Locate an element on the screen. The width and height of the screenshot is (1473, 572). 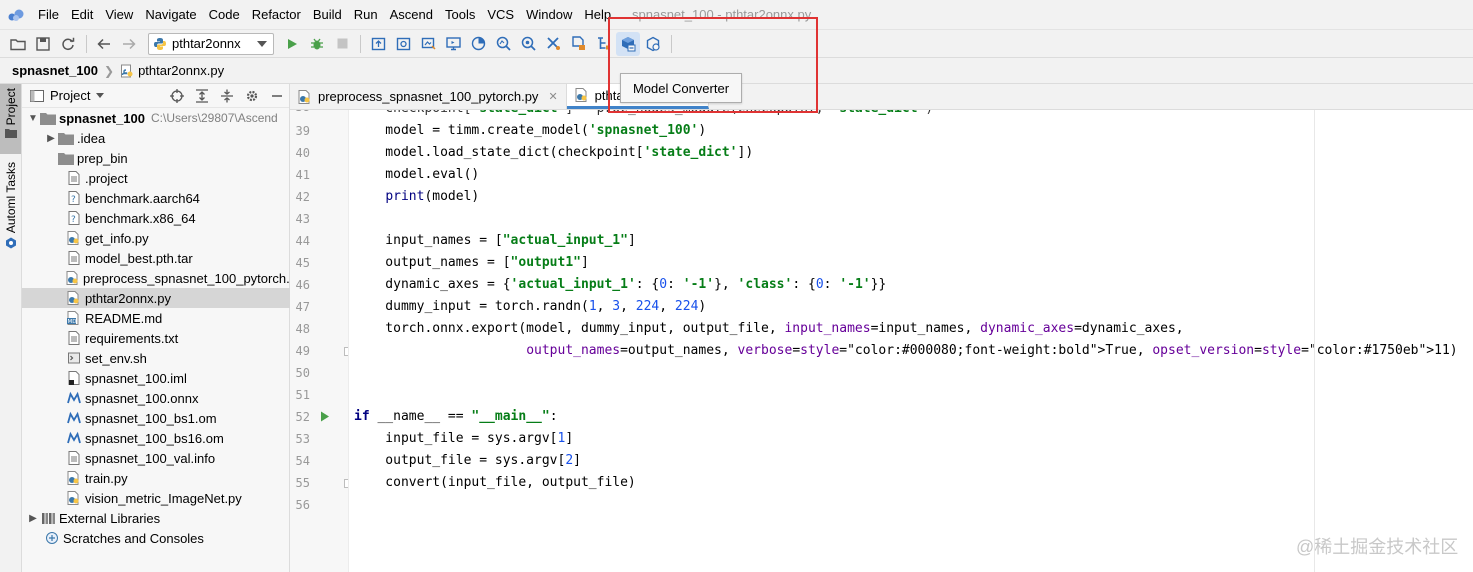
text-file-icon is located at coordinates (74, 458).